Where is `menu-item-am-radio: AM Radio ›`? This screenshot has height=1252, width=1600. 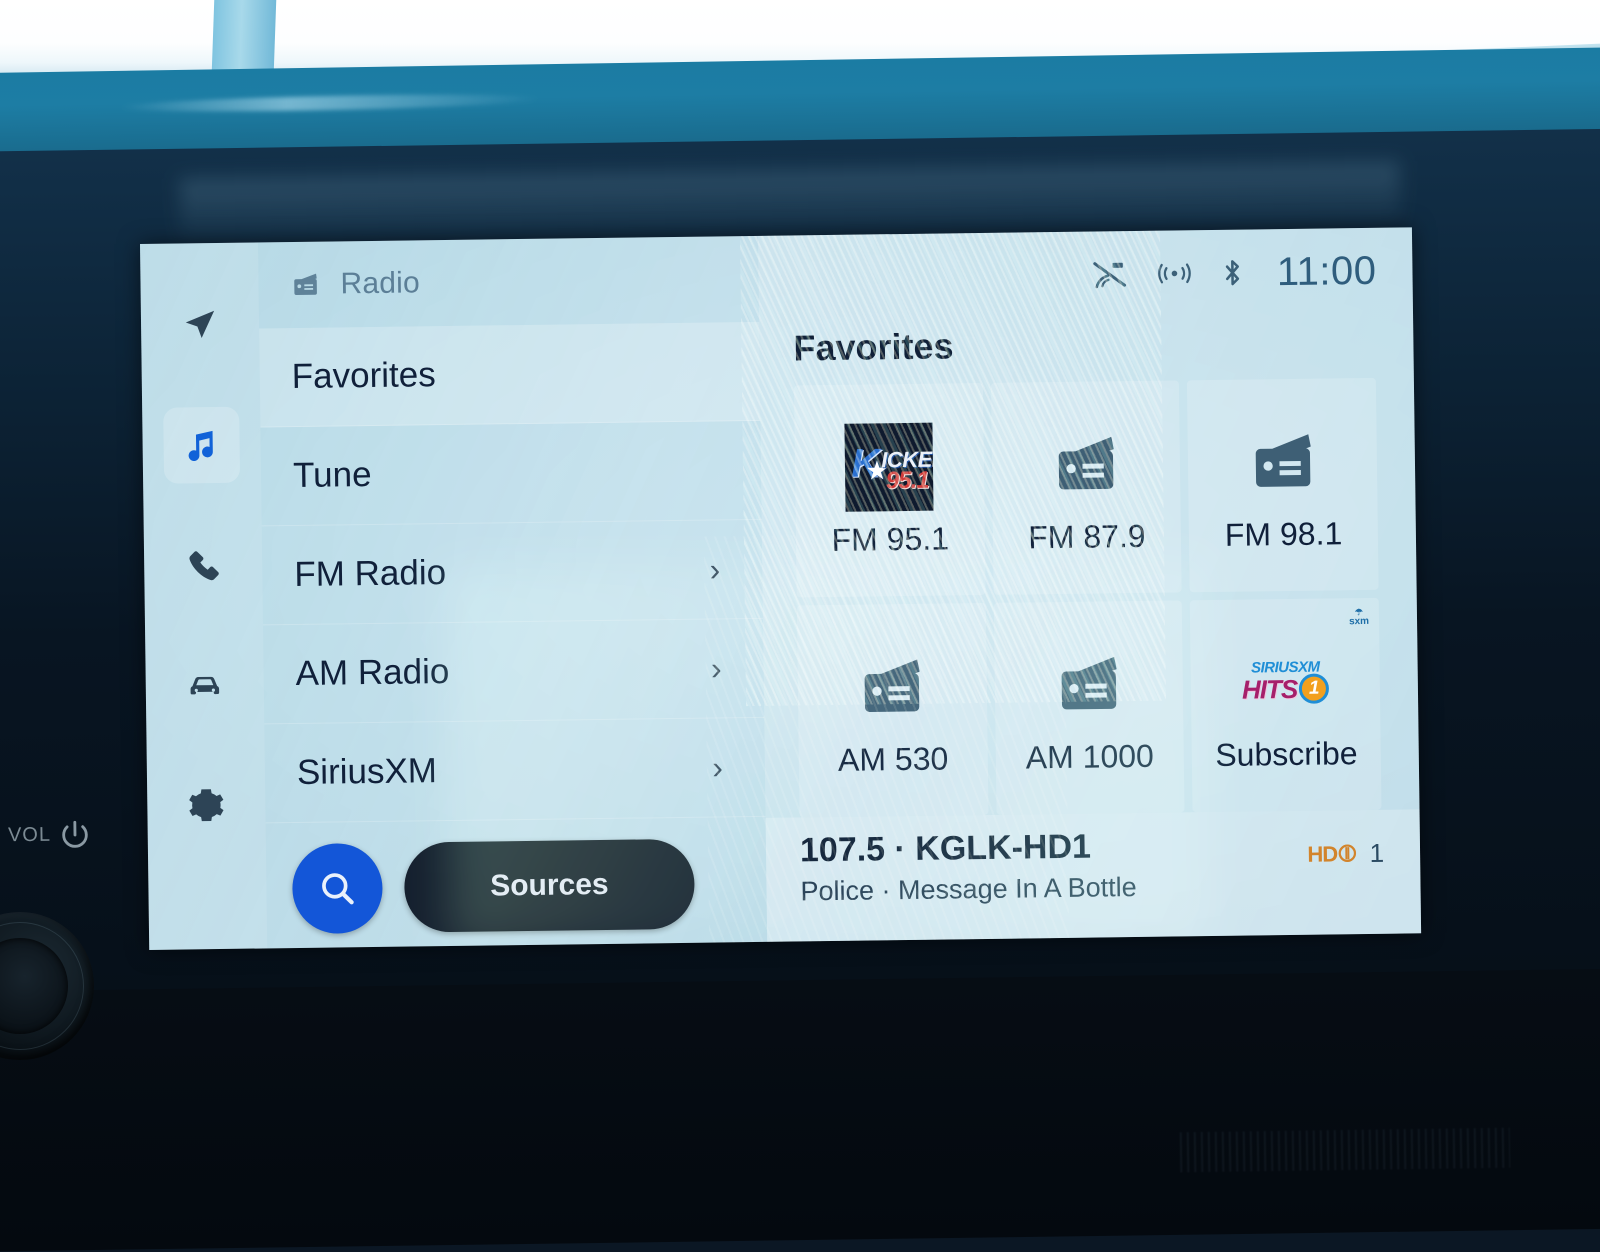
menu-item-am-radio: AM Radio › is located at coordinates (514, 671).